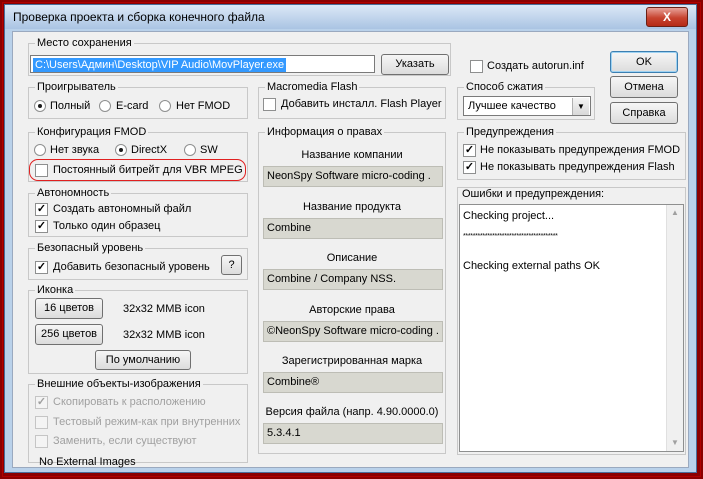 This screenshot has width=703, height=479. What do you see at coordinates (352, 207) in the screenshot?
I see `product-name-label: Название продукта` at bounding box center [352, 207].